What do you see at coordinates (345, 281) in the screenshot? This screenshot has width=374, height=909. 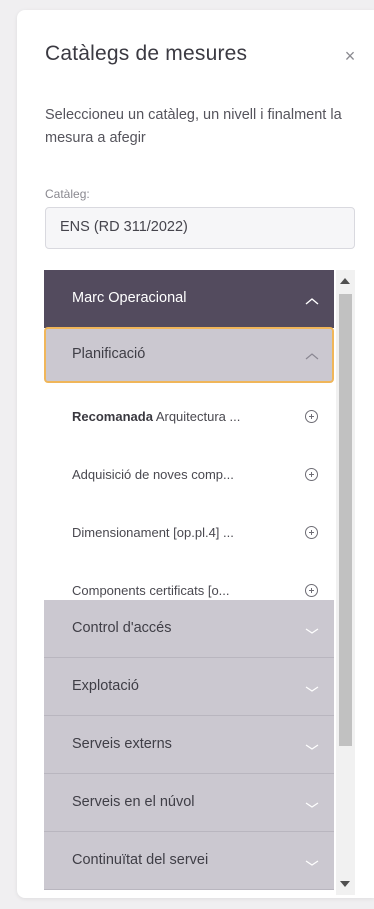 I see `scroll-up-arrow-icon` at bounding box center [345, 281].